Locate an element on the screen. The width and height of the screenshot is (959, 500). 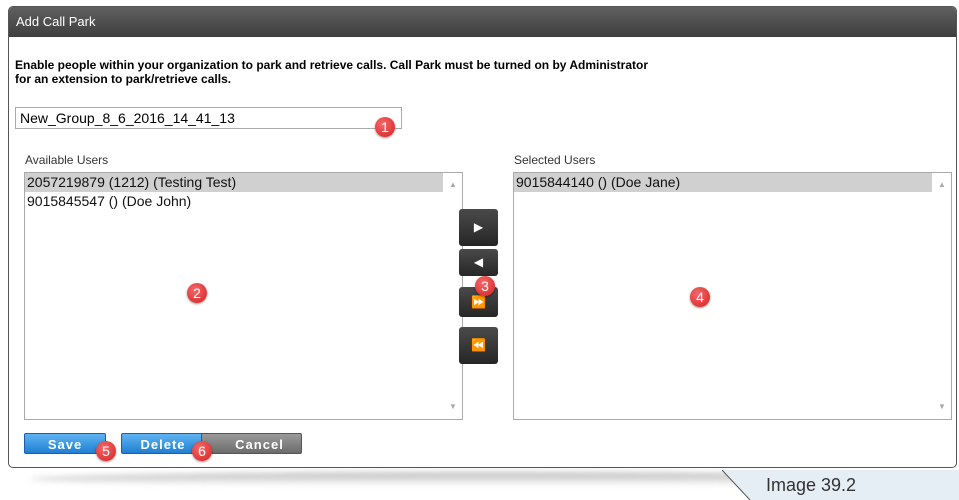
move-all-left-button: ⏪ is located at coordinates (478, 345).